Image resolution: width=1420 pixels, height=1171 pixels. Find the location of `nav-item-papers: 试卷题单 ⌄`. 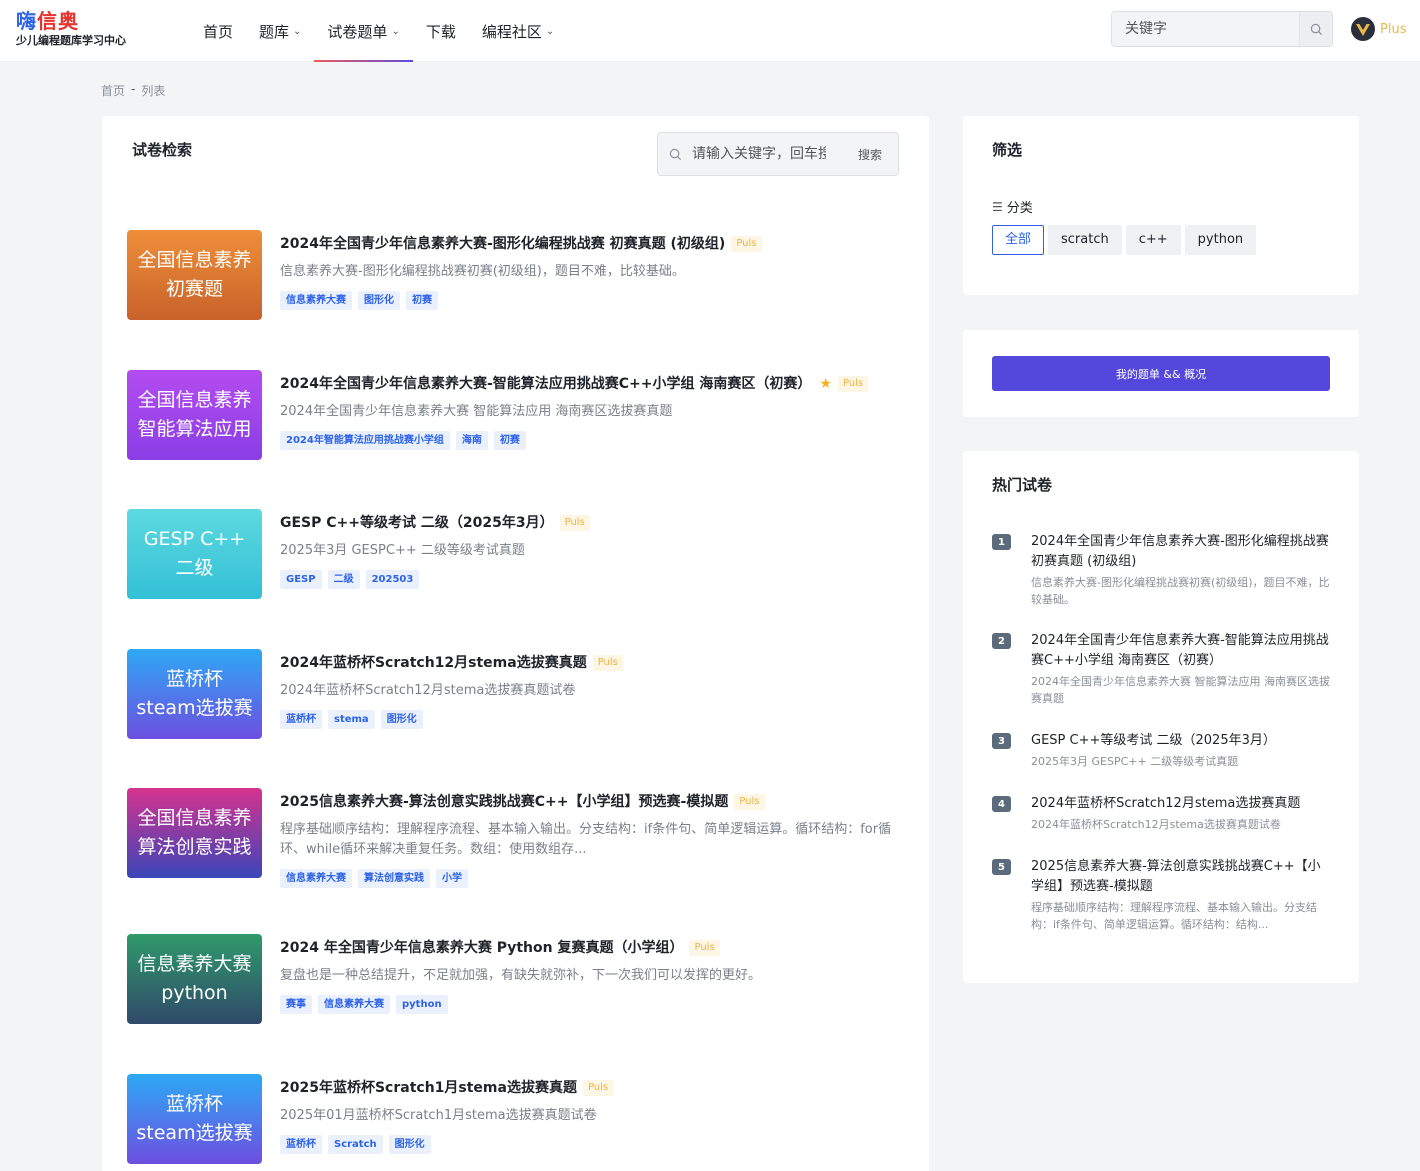

nav-item-papers: 试卷题单 ⌄ is located at coordinates (364, 31).